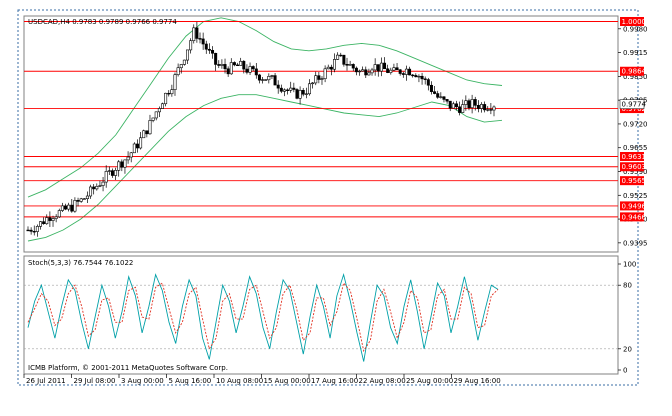 This screenshot has height=416, width=672. I want to click on level-label: 0.9565, so click(634, 181).